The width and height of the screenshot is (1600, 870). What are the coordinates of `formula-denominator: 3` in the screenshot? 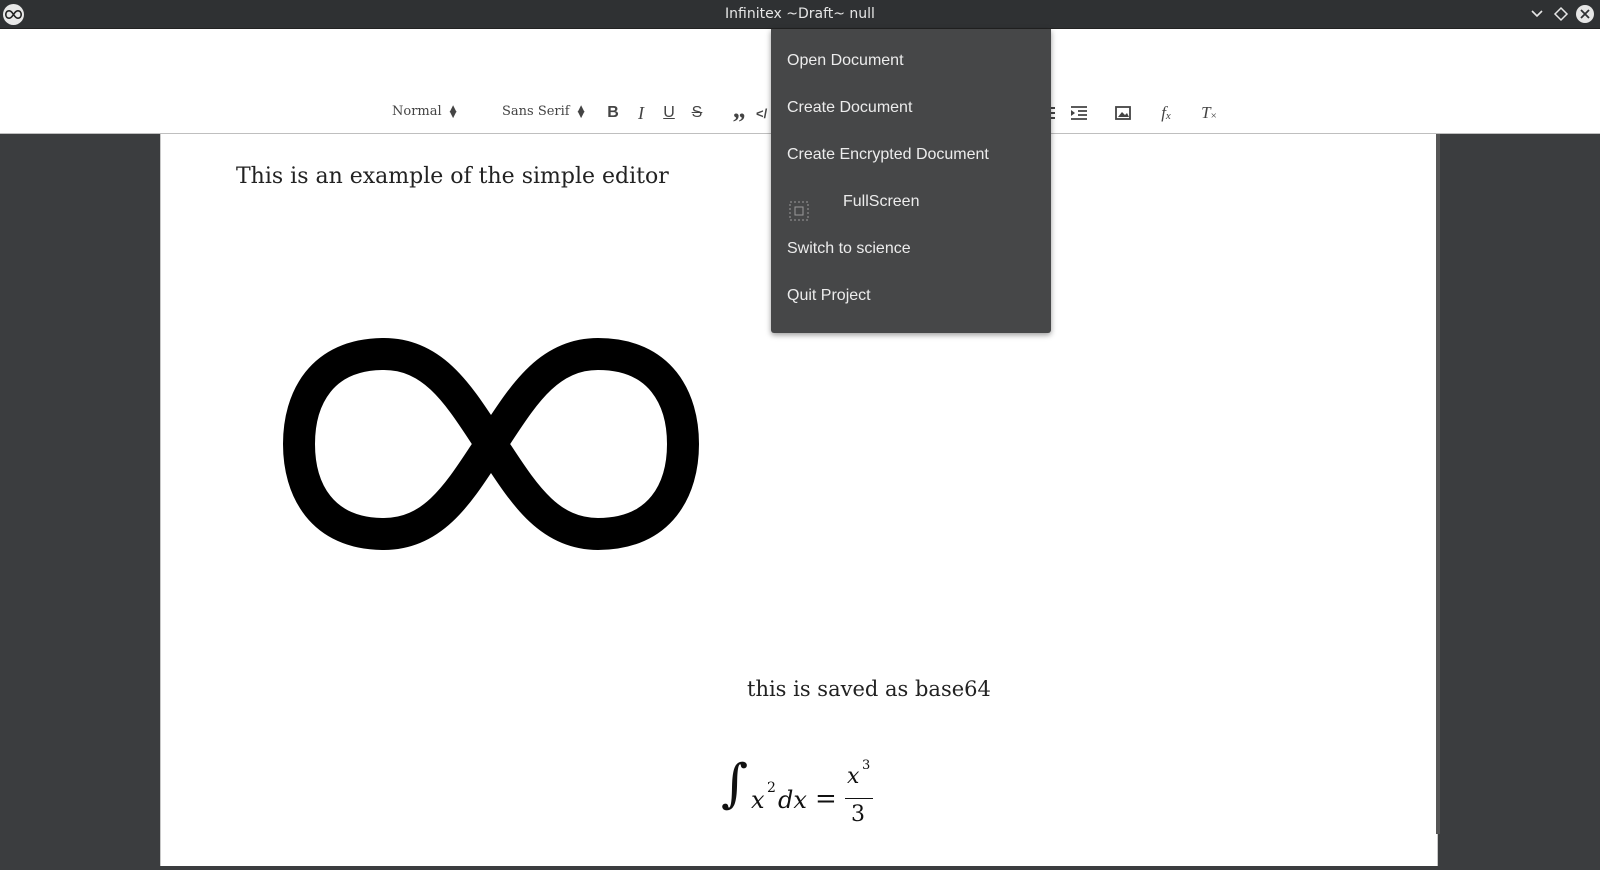 It's located at (858, 814).